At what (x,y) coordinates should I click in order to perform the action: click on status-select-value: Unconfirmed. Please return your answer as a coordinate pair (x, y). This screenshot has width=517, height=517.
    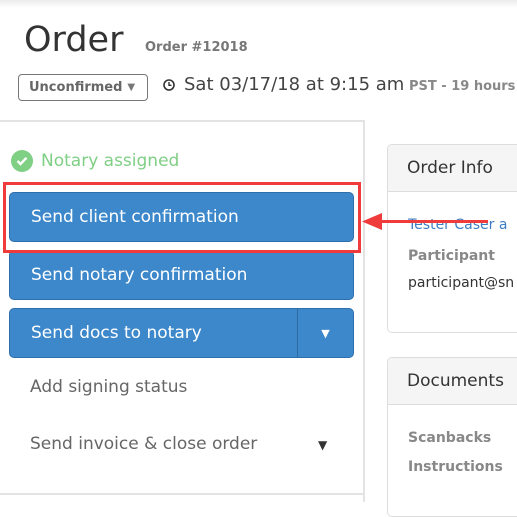
    Looking at the image, I should click on (76, 87).